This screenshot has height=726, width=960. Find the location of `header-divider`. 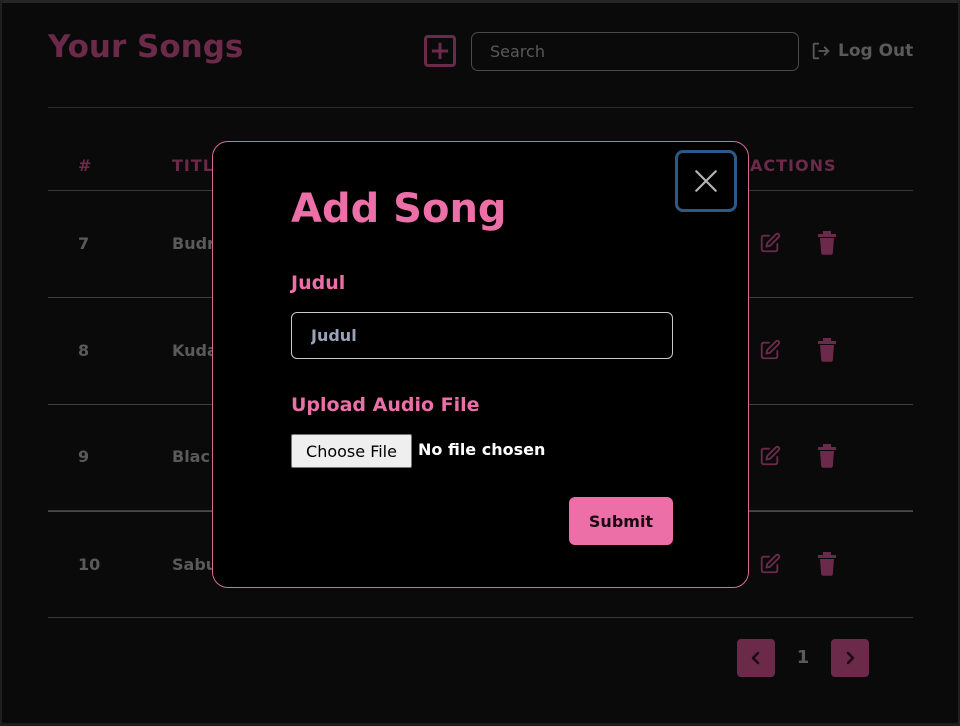

header-divider is located at coordinates (480, 107).